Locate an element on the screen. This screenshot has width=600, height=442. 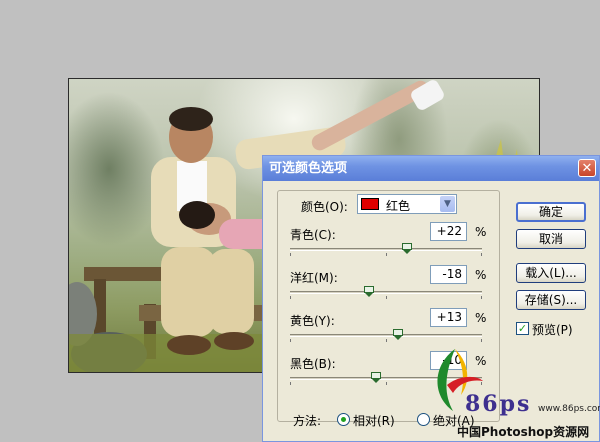
watermark: 86ps www.86ps.com 中国Photoshop资源网 is located at coordinates (512, 393).